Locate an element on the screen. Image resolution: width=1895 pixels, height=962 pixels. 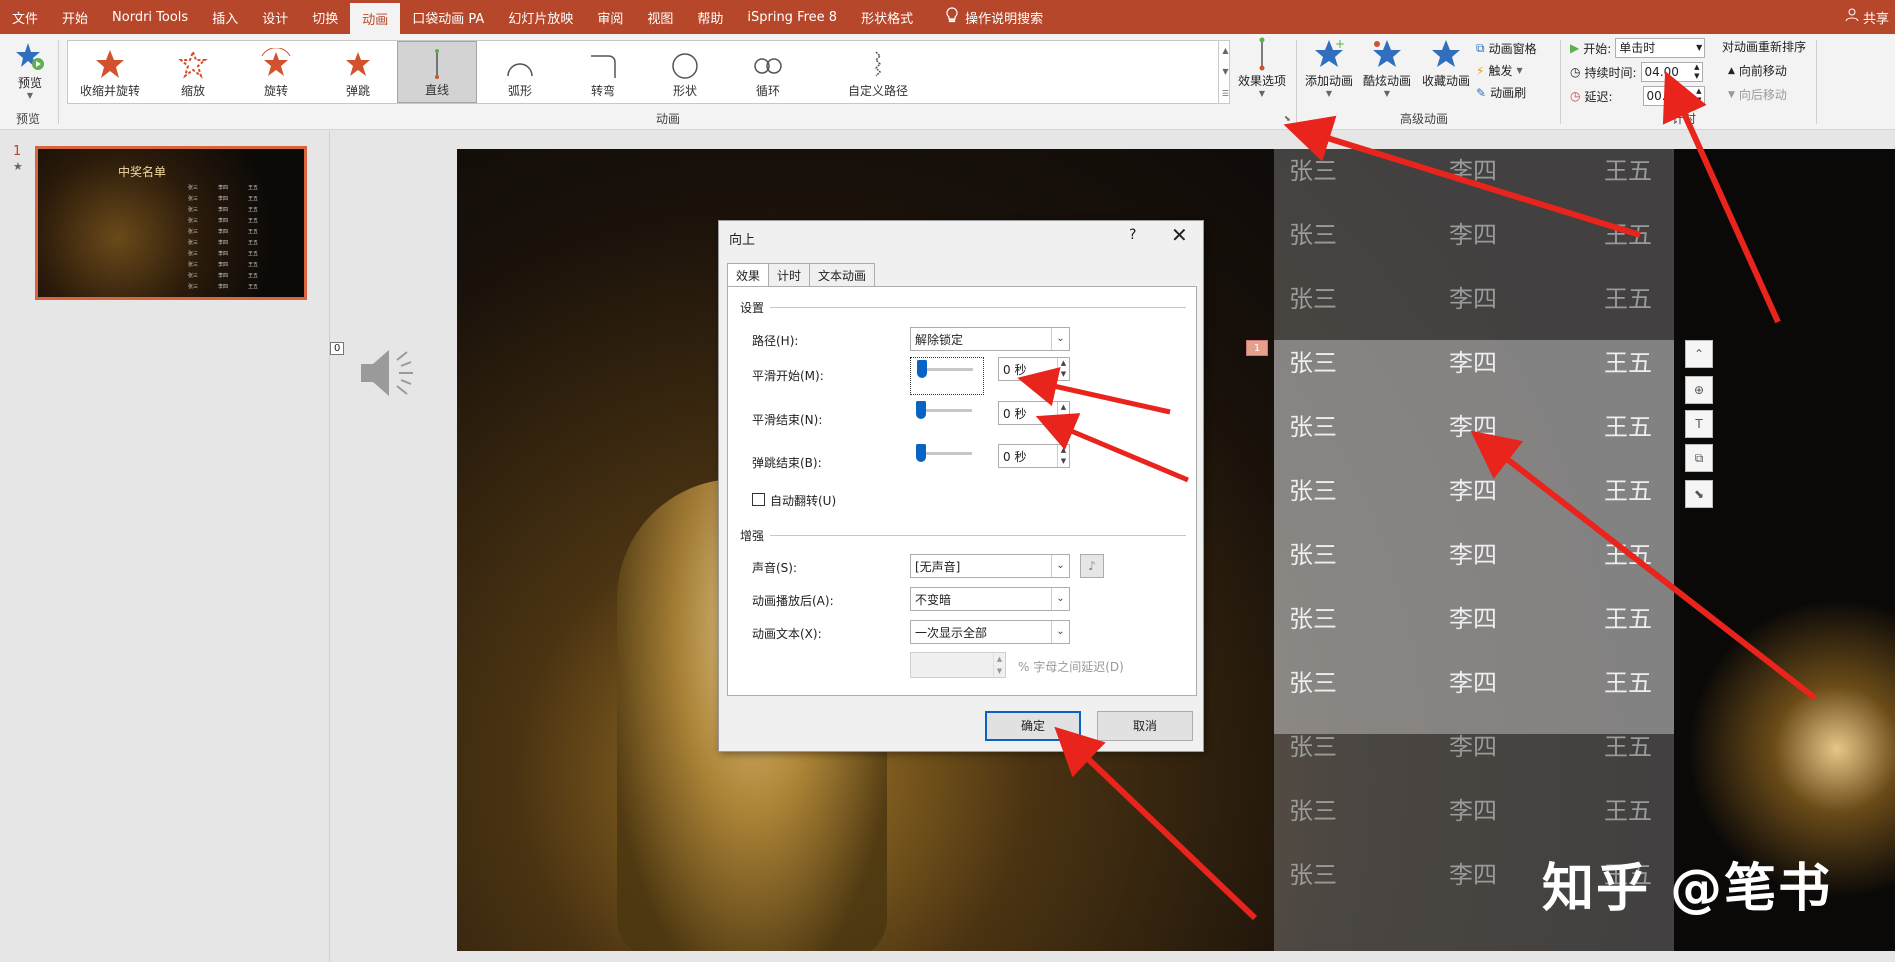
delay-spinner: 00.00 ▲ ▼ is located at coordinates (1673, 96).